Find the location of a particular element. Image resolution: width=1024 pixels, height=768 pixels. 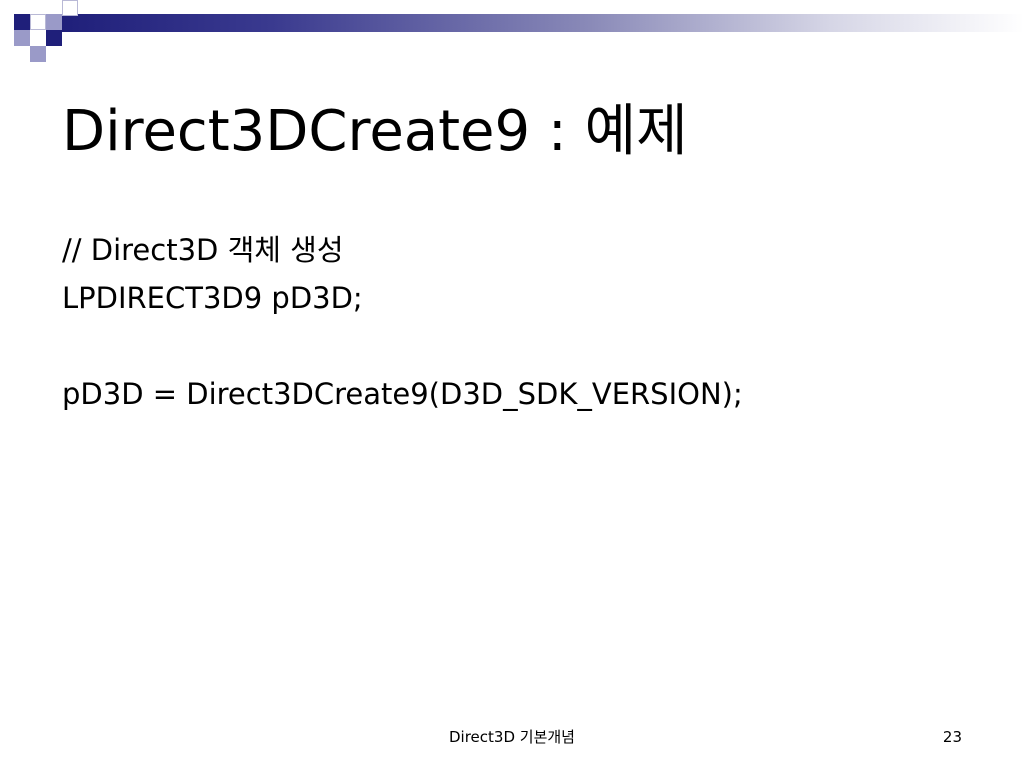

code-assignment-line: pD3D = Direct3DCreate9(D3D_SDK_VERSION); is located at coordinates (402, 394).